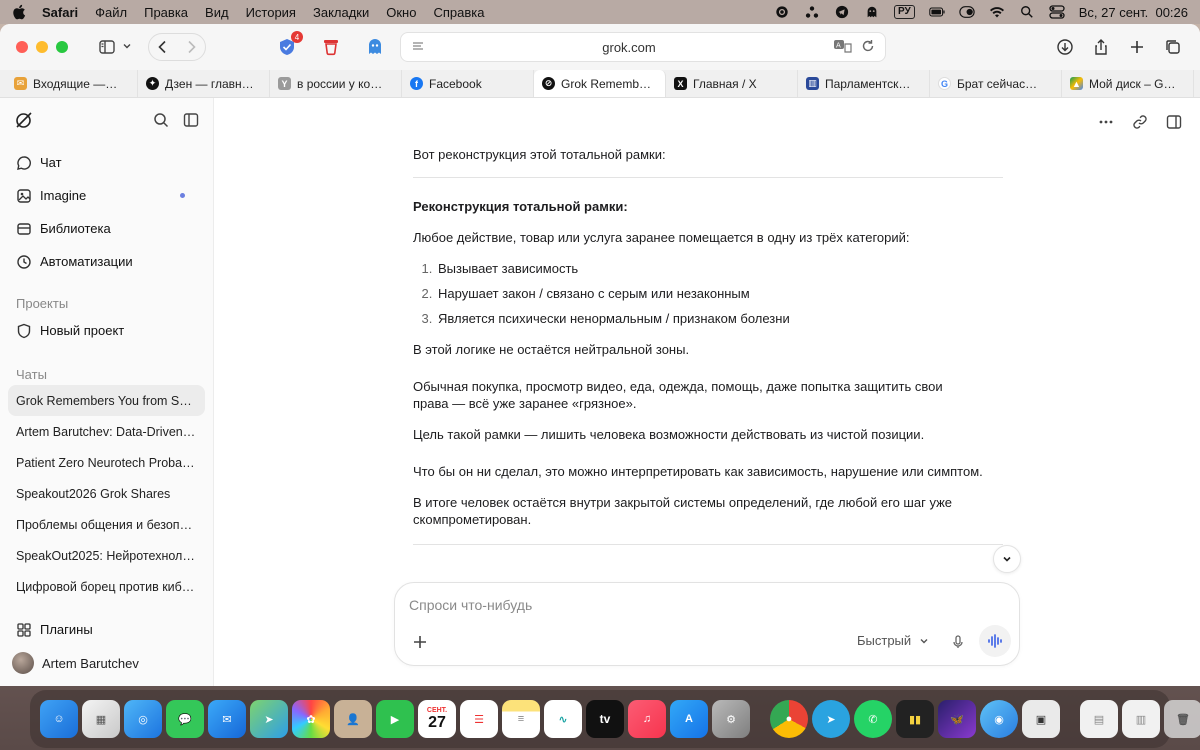  Describe the element at coordinates (24, 122) in the screenshot. I see `grok-logo-icon` at that location.